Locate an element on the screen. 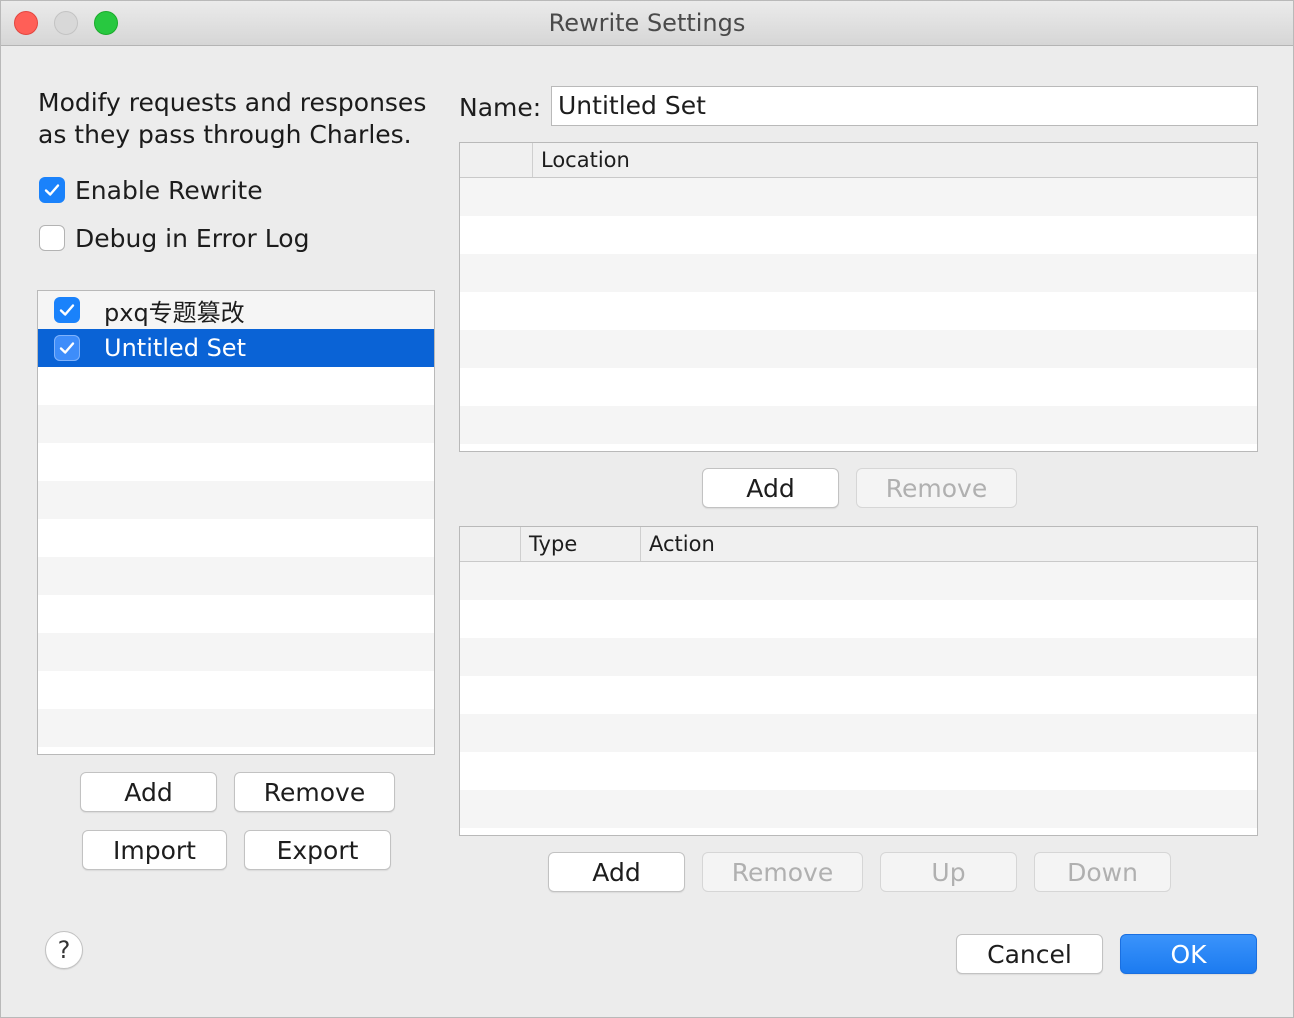 Image resolution: width=1294 pixels, height=1018 pixels. import-button: Import is located at coordinates (154, 850).